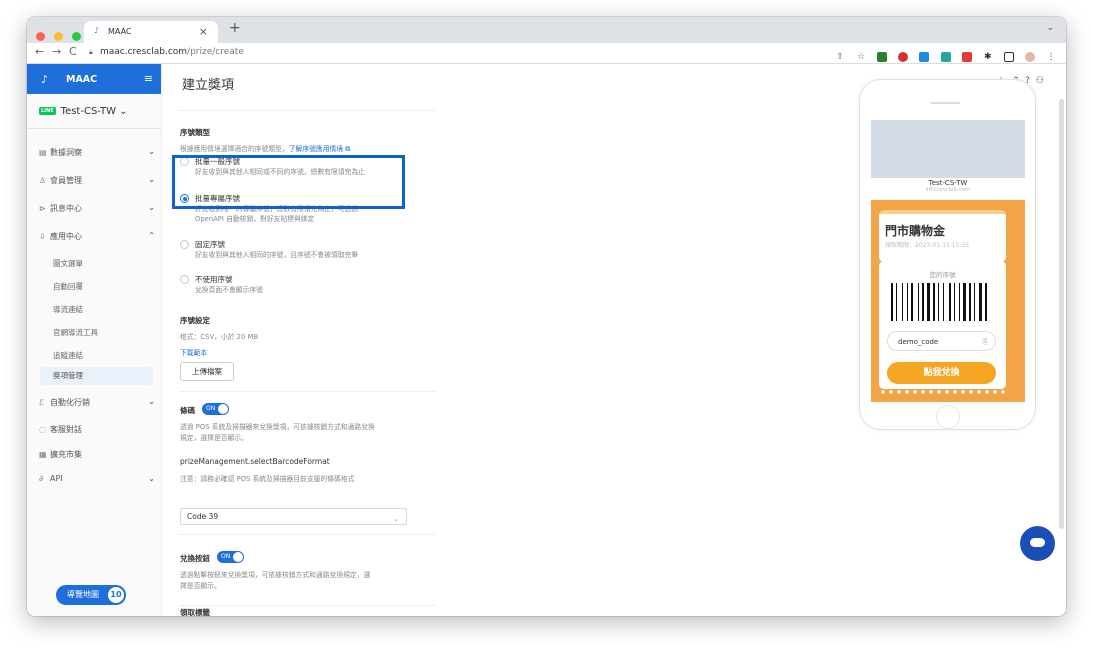 Image resolution: width=1093 pixels, height=654 pixels. What do you see at coordinates (229, 290) in the screenshot?
I see `option-desc: 兌換頁面不會顯示序號` at bounding box center [229, 290].